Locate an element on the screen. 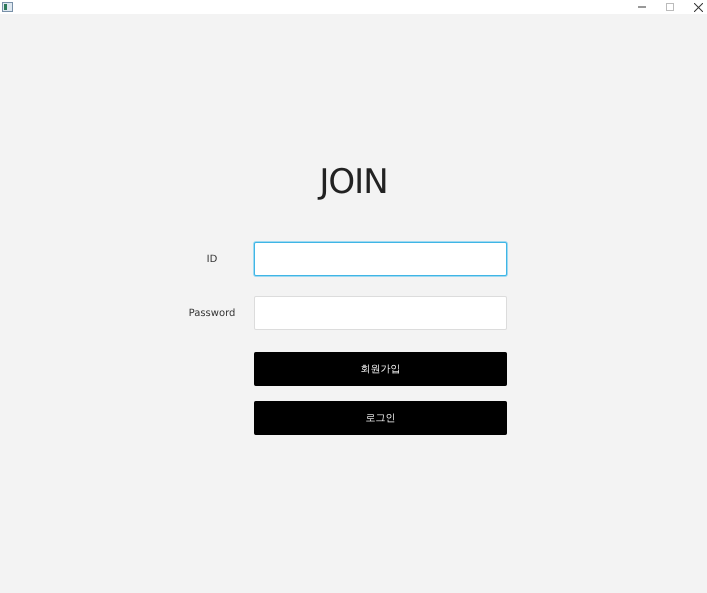  page-title: JOIN is located at coordinates (353, 182).